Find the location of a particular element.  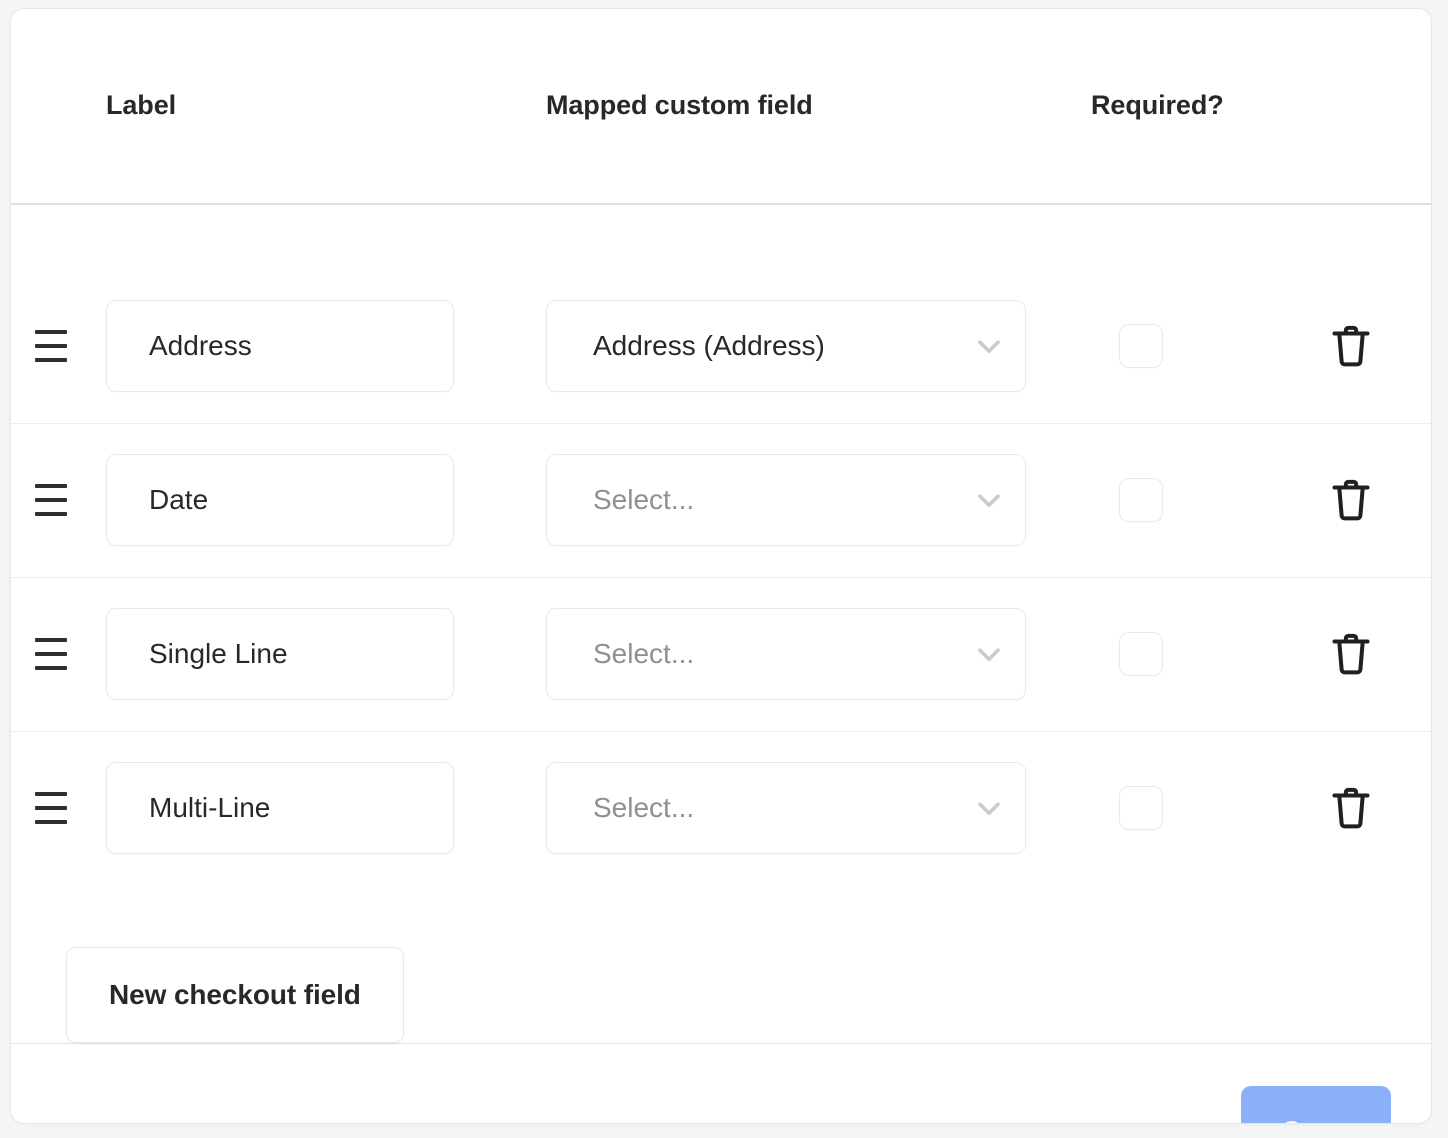

cell-label: Address is located at coordinates (326, 346).